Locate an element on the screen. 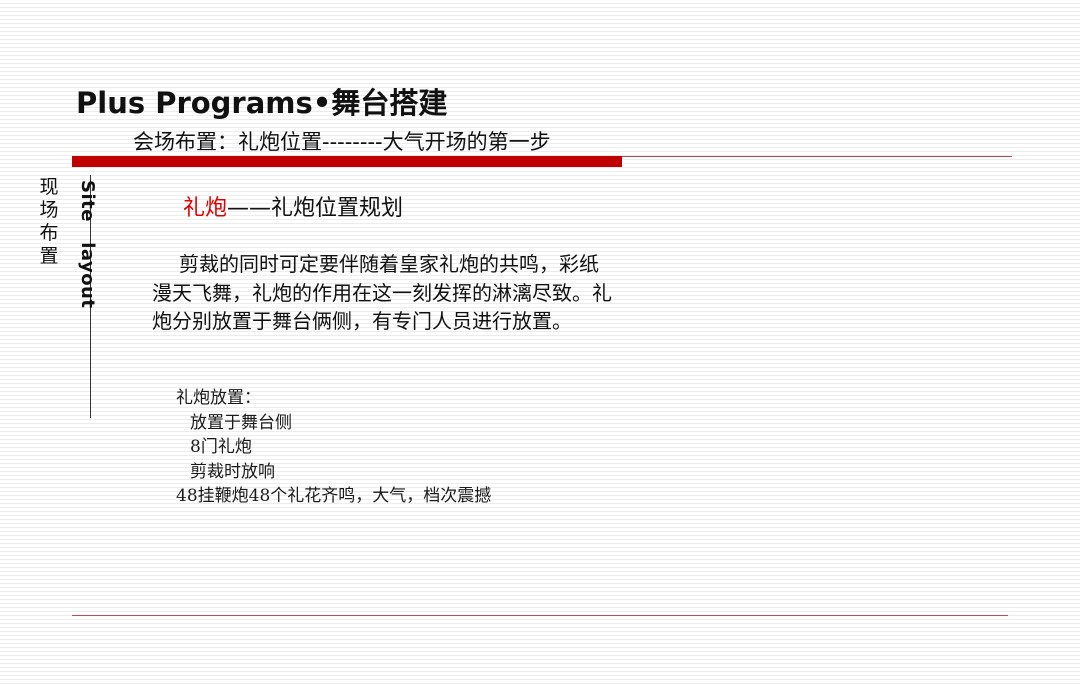  header-red-bar is located at coordinates (347, 161).